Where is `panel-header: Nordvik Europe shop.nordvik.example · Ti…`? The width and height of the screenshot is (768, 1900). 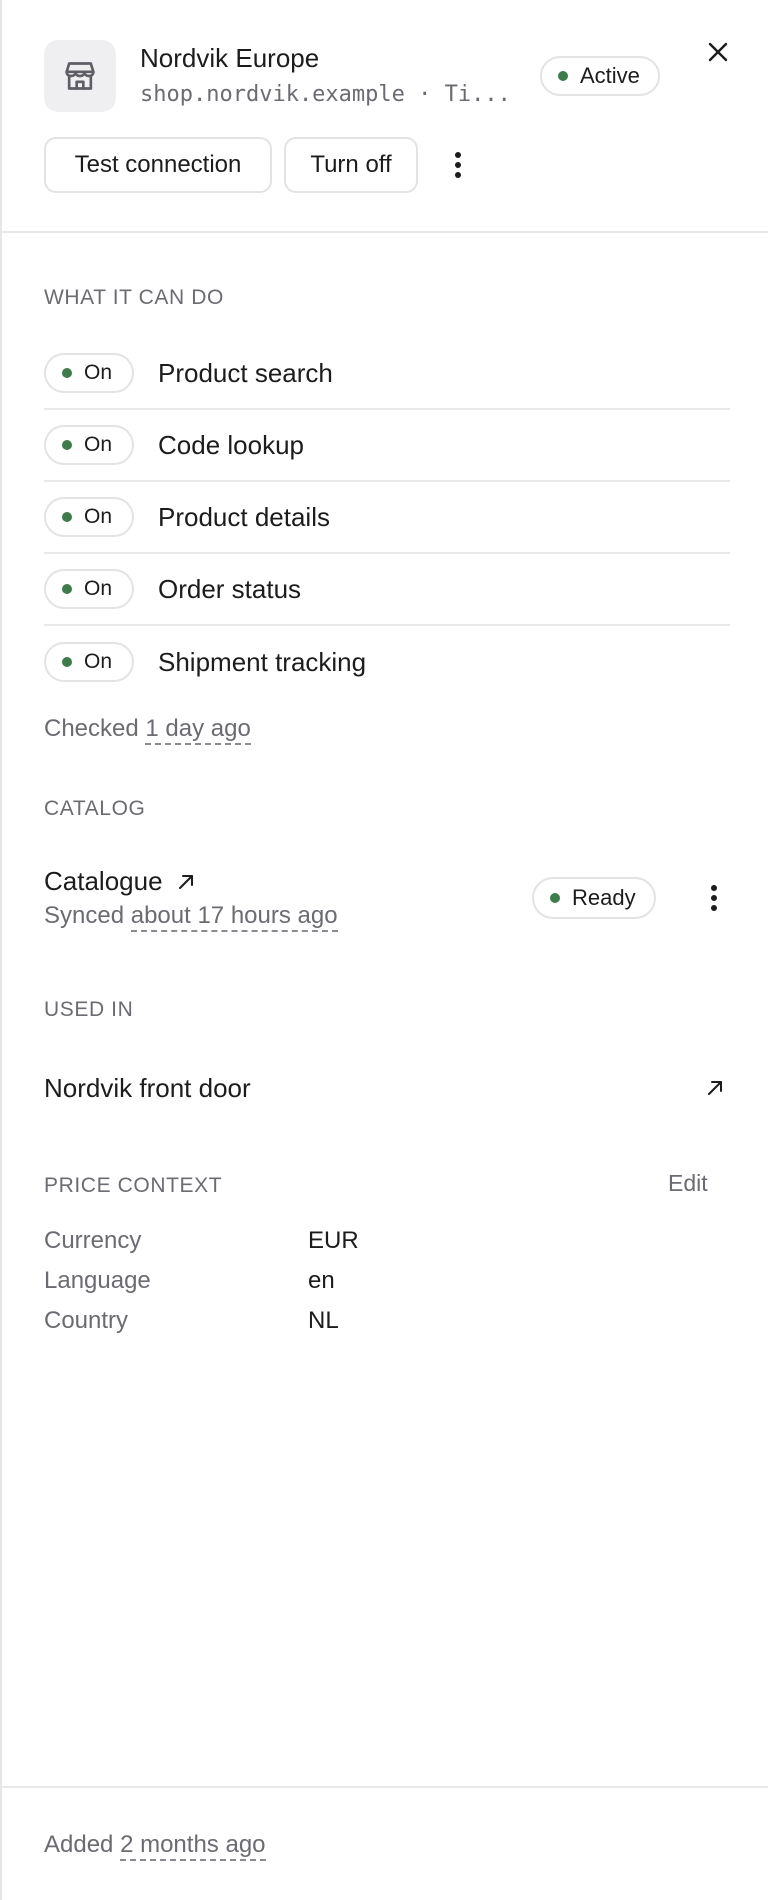
panel-header: Nordvik Europe shop.nordvik.example · Ti… is located at coordinates (385, 116).